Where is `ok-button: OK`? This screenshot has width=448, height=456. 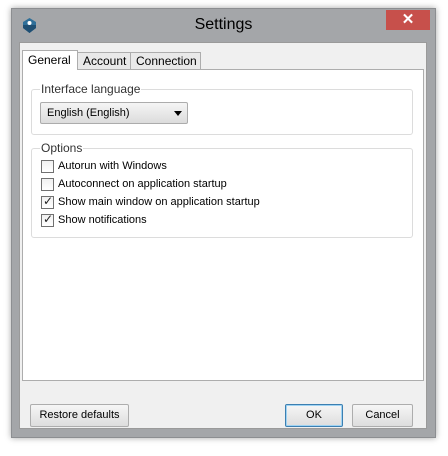
ok-button: OK is located at coordinates (314, 415).